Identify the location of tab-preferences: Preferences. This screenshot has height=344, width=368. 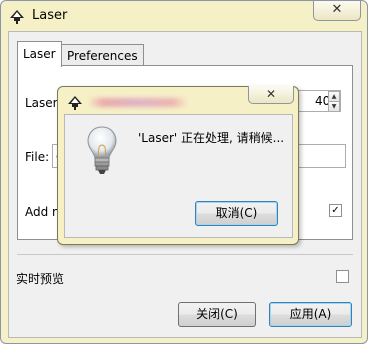
(102, 55).